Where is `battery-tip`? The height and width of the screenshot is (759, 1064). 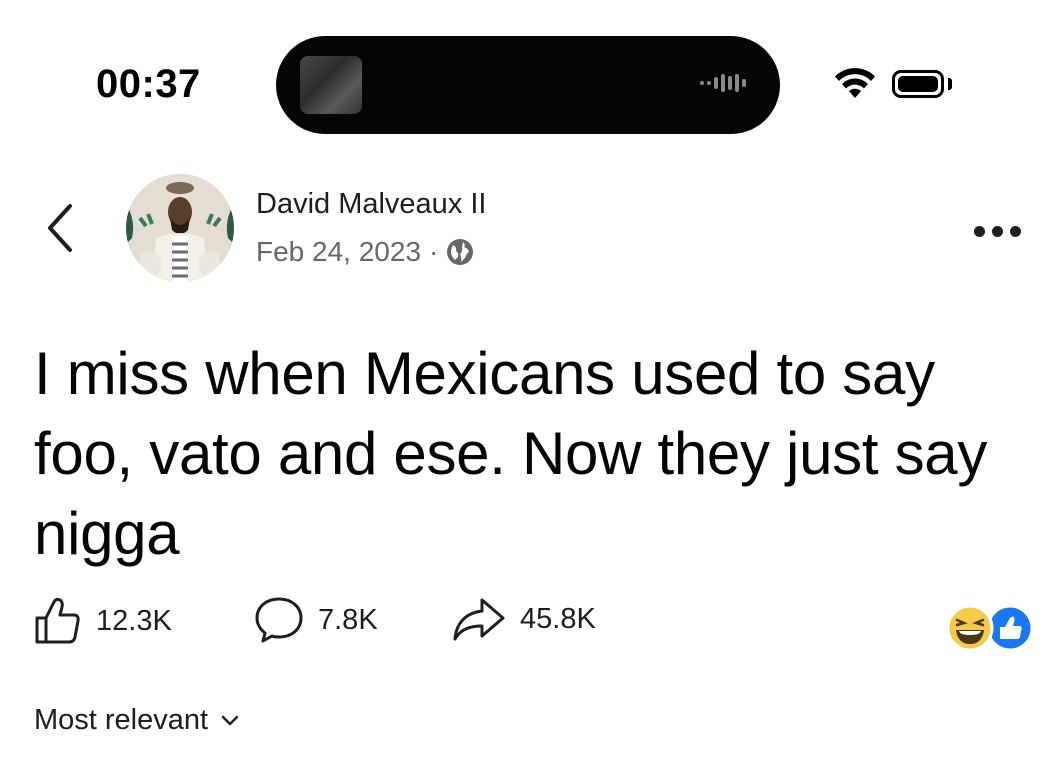
battery-tip is located at coordinates (950, 84).